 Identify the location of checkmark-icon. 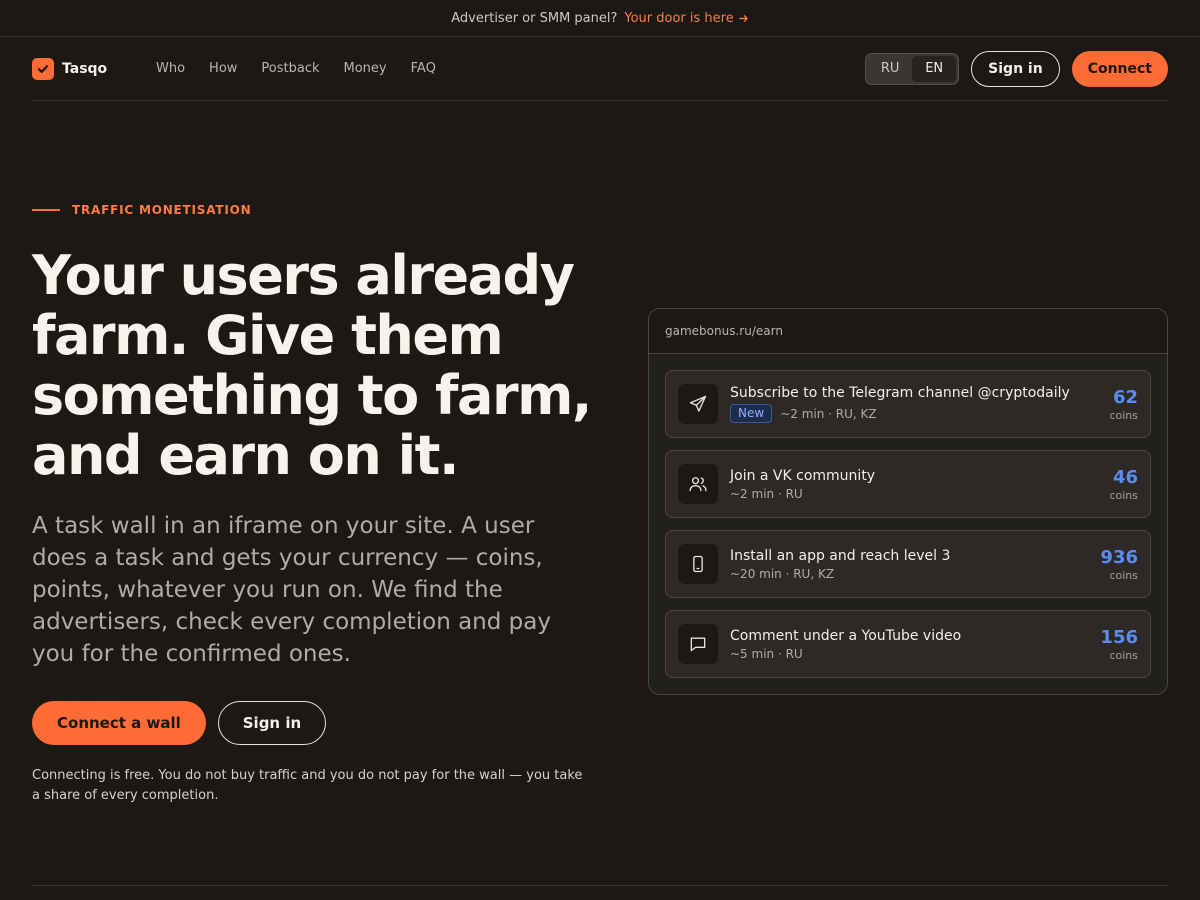
(43, 68).